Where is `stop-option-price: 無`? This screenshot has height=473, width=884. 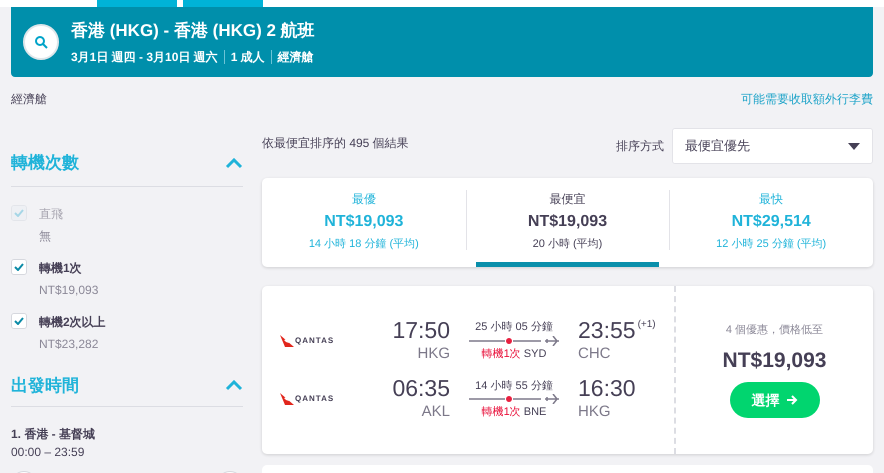
stop-option-price: 無 is located at coordinates (45, 236).